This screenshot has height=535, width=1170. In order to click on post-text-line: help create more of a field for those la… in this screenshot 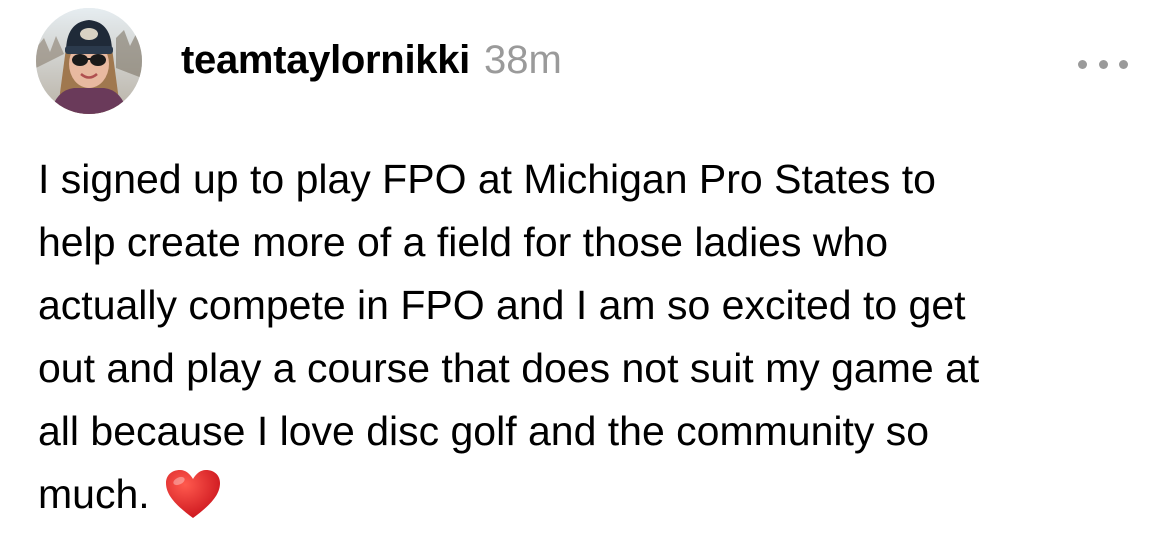, I will do `click(463, 242)`.